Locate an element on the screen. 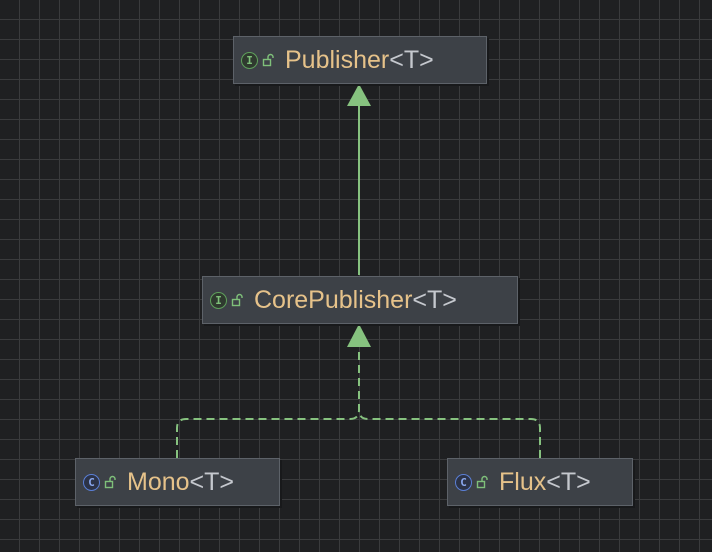 This screenshot has height=552, width=712. node-label: CorePublisher<T> is located at coordinates (355, 299).